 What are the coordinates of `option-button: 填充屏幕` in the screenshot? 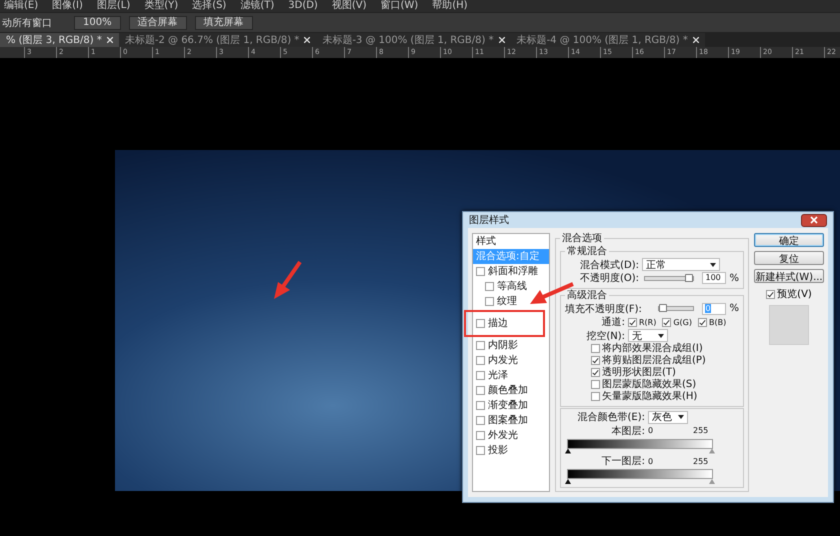 It's located at (223, 23).